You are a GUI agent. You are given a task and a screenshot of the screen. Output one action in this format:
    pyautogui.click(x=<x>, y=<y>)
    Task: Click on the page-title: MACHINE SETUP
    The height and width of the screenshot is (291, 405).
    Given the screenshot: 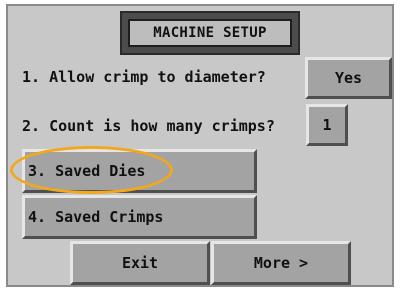 What is the action you would take?
    pyautogui.click(x=210, y=33)
    